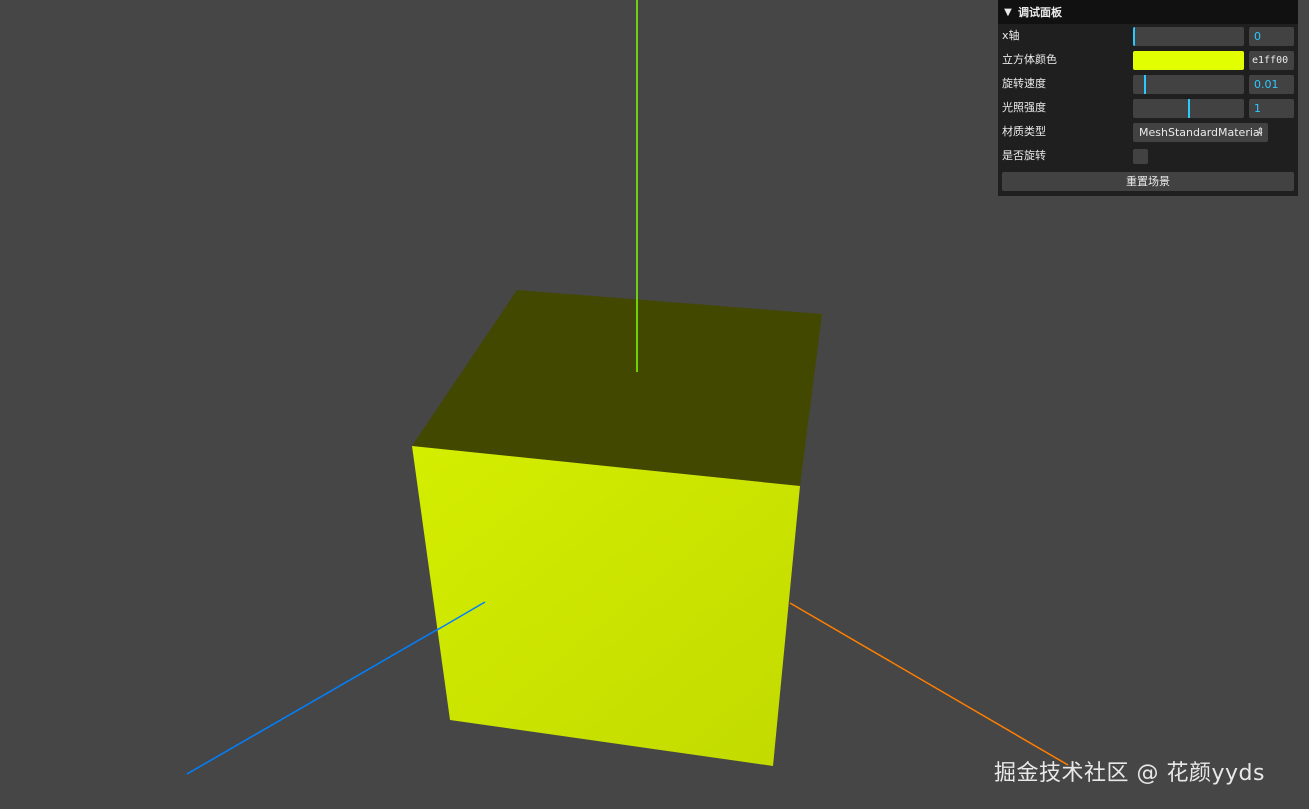  What do you see at coordinates (1024, 155) in the screenshot?
I see `is-rotating-label: 是否旋转` at bounding box center [1024, 155].